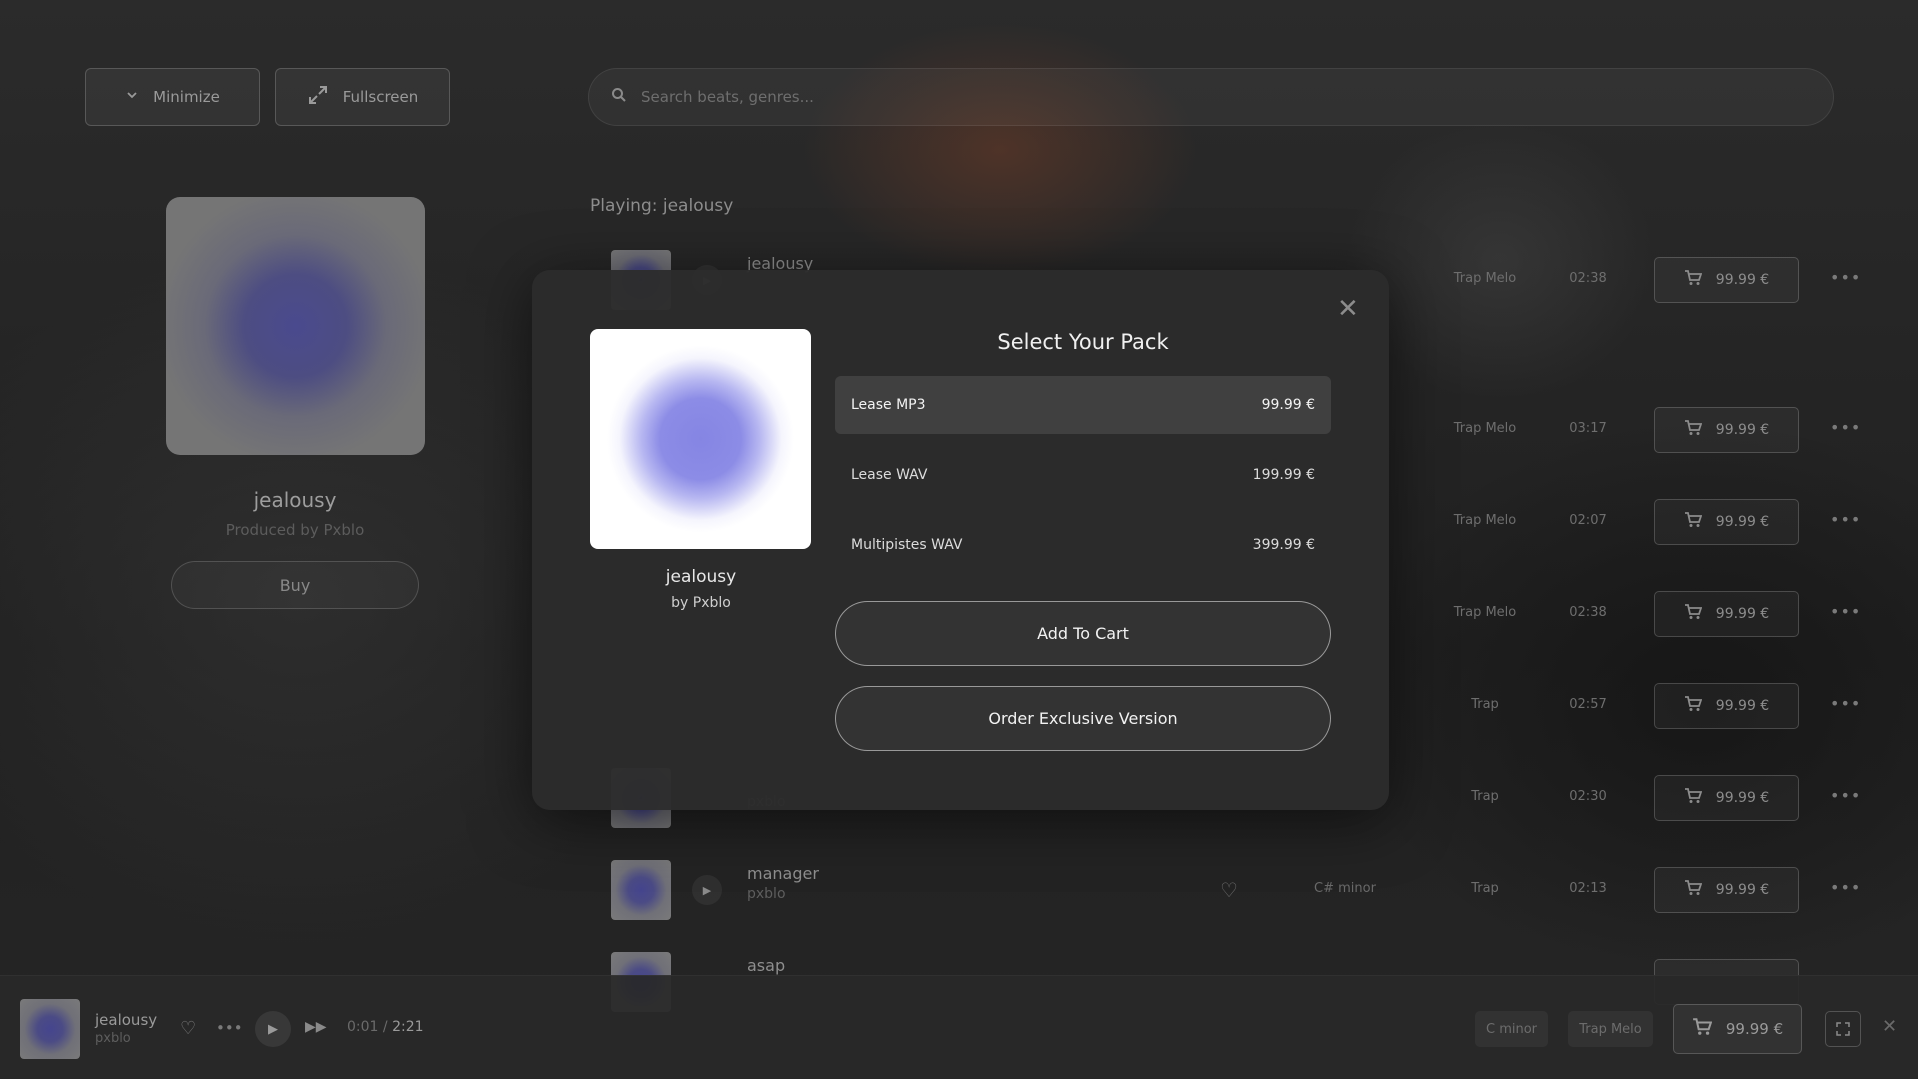 This screenshot has height=1079, width=1918. Describe the element at coordinates (1345, 888) in the screenshot. I see `track-key: C# minor` at that location.